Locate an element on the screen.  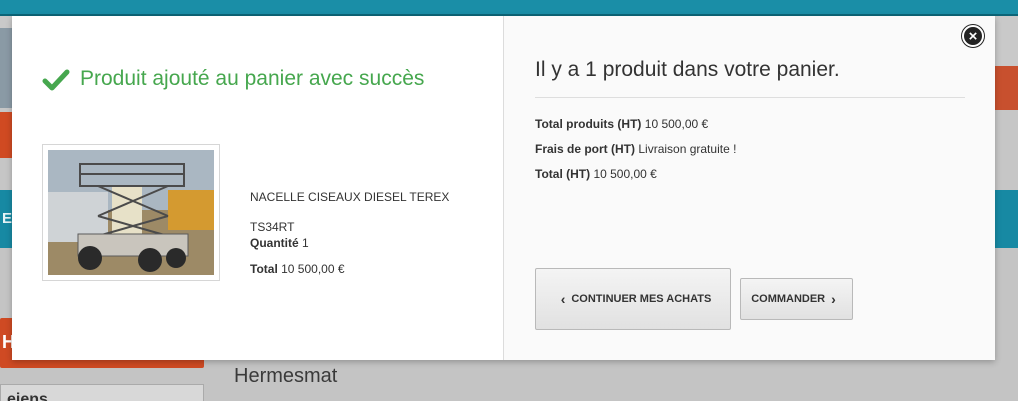
bg-select: eiens is located at coordinates (102, 392).